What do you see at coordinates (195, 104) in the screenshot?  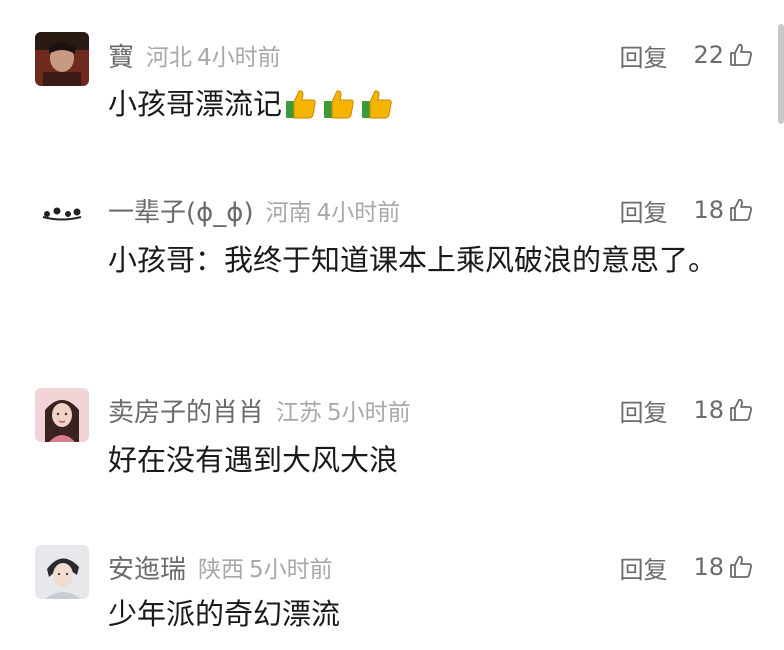 I see `comment-text-content: 小孩哥漂流记` at bounding box center [195, 104].